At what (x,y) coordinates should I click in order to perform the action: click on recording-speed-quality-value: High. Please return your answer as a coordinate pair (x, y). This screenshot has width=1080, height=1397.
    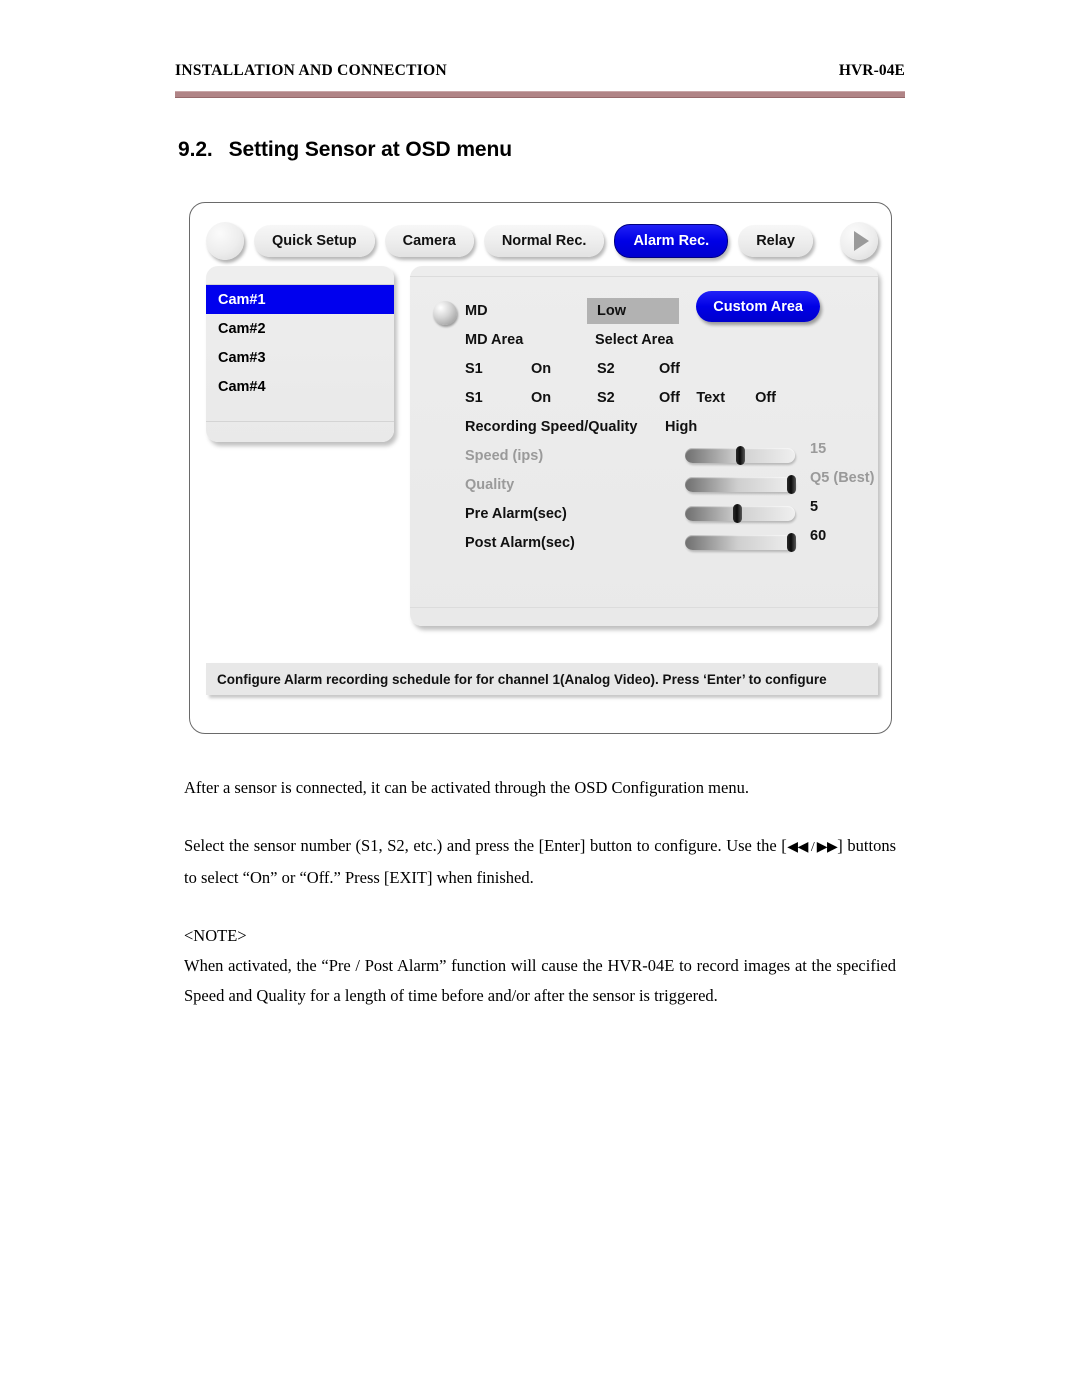
    Looking at the image, I should click on (681, 427).